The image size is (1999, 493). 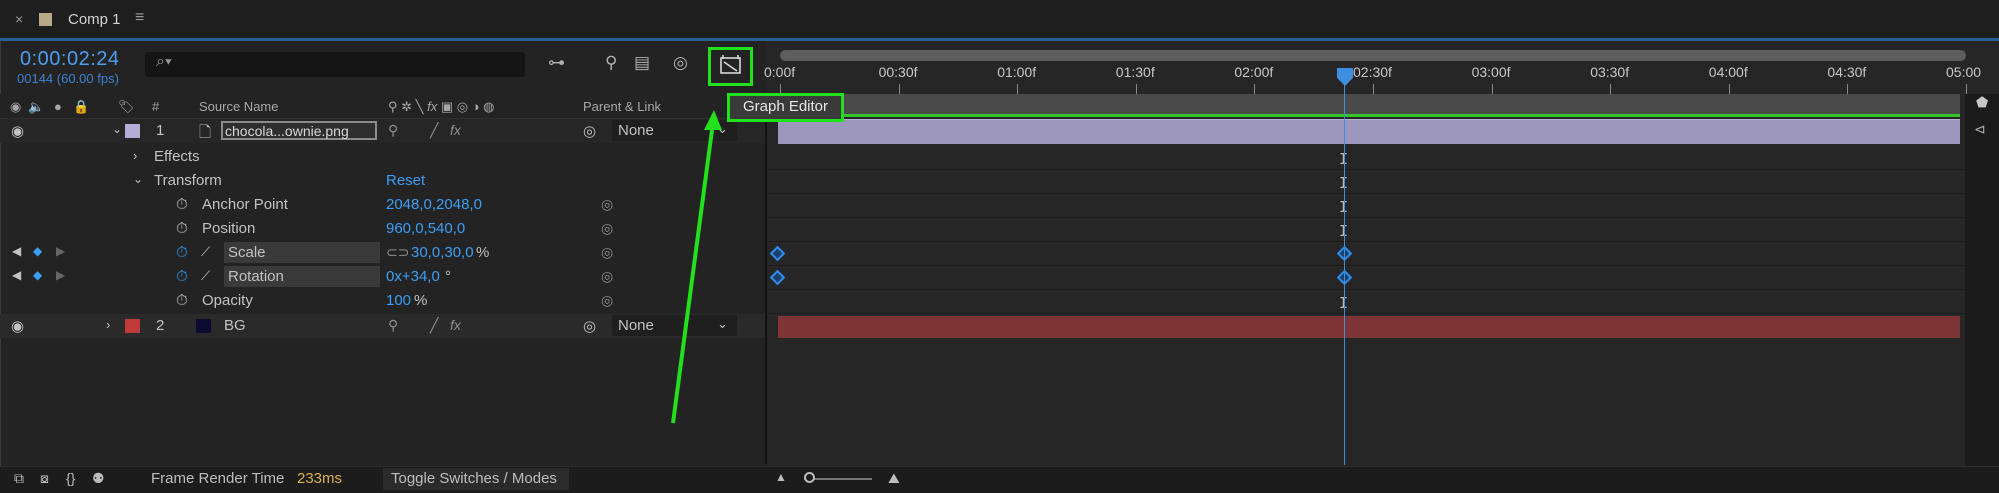 I want to click on layer-name: chocola...ownie.png, so click(x=287, y=131).